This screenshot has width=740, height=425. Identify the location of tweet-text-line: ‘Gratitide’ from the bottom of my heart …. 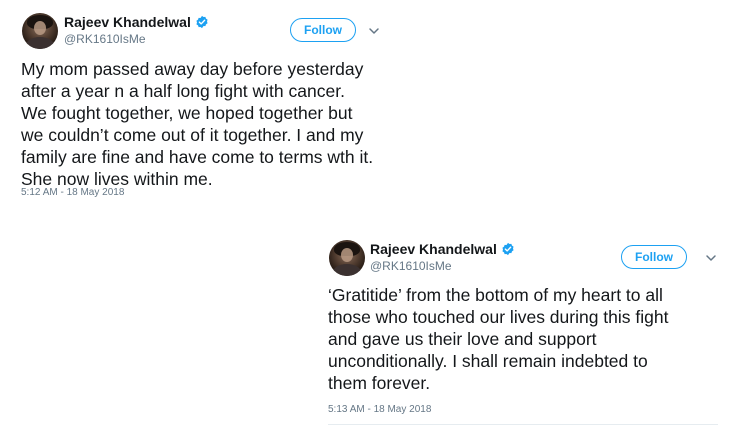
(495, 295).